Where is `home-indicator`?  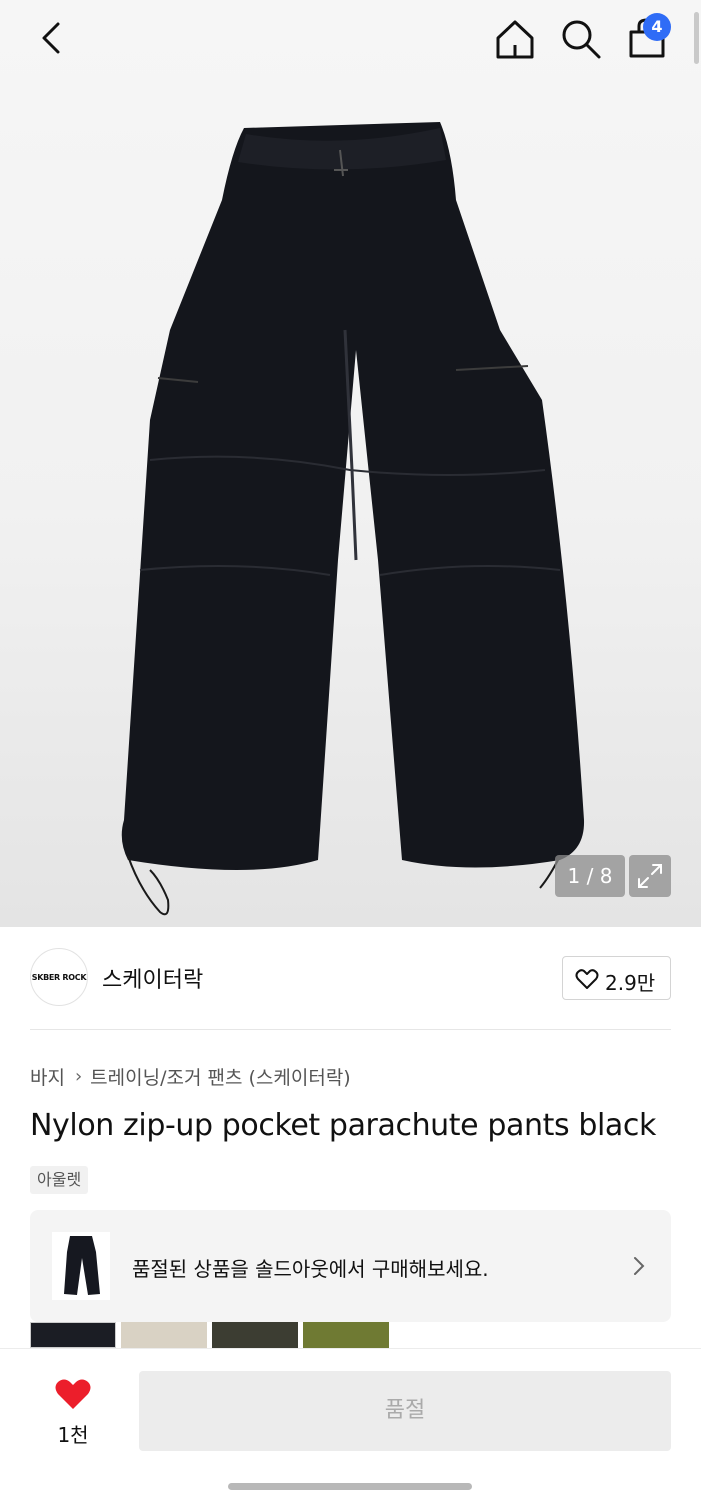
home-indicator is located at coordinates (350, 1486).